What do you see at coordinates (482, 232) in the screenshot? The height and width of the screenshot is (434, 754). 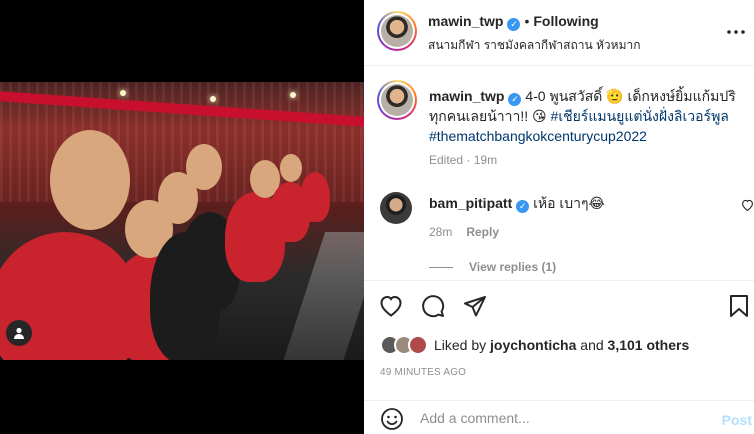 I see `reply-button: Reply` at bounding box center [482, 232].